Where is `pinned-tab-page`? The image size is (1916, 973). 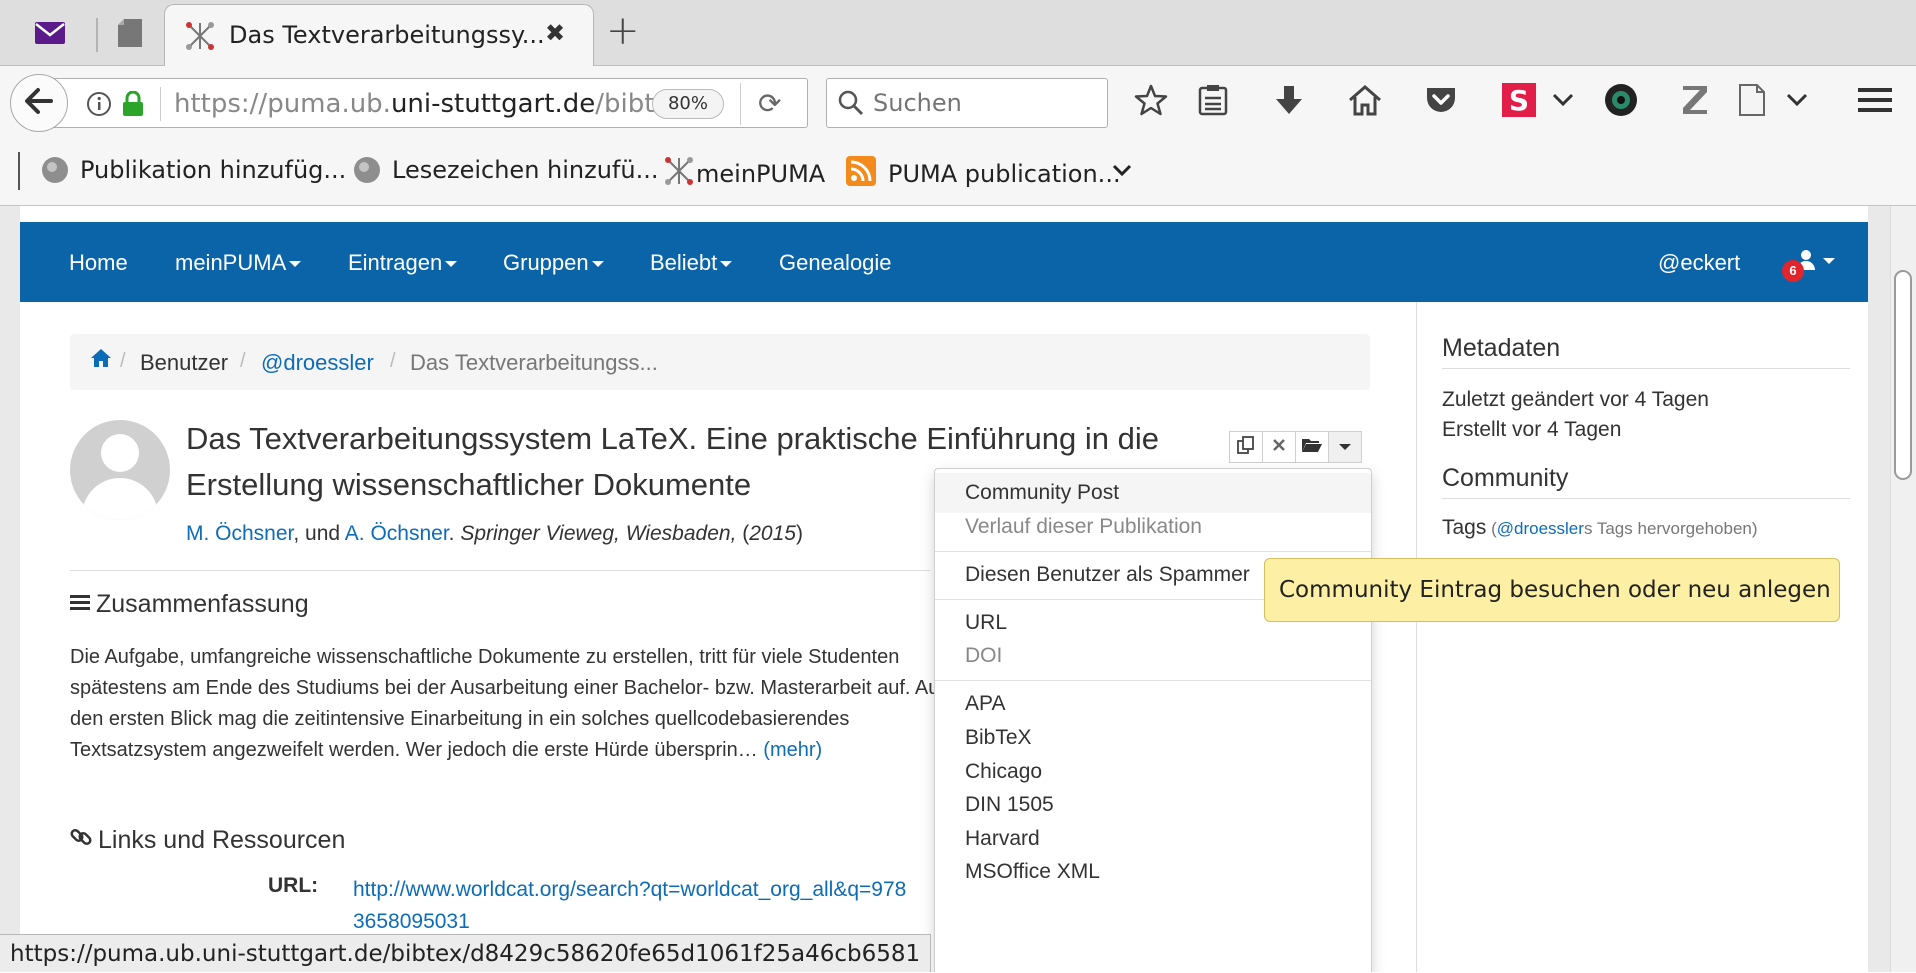 pinned-tab-page is located at coordinates (130, 35).